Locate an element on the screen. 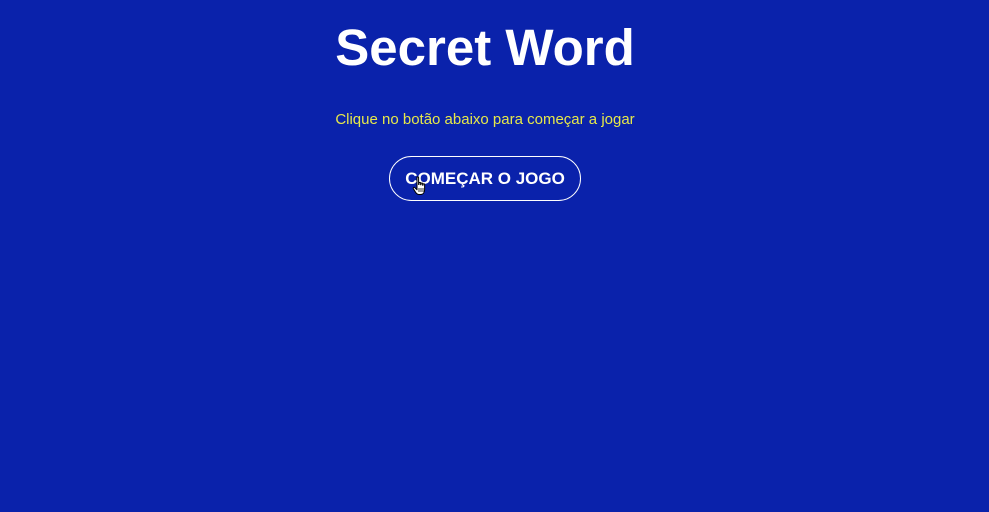 The width and height of the screenshot is (989, 512). page-title: Secret Word is located at coordinates (485, 47).